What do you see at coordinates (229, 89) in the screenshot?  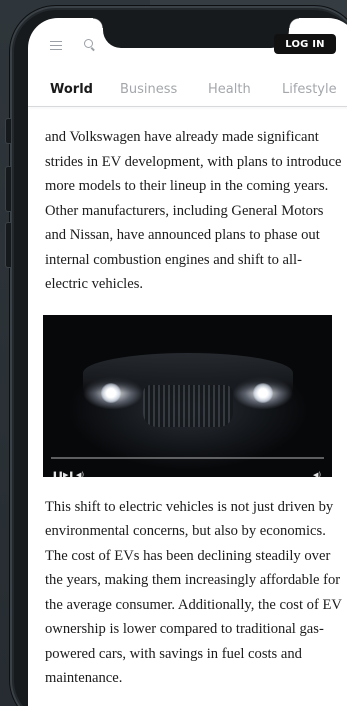 I see `tab-health: Health` at bounding box center [229, 89].